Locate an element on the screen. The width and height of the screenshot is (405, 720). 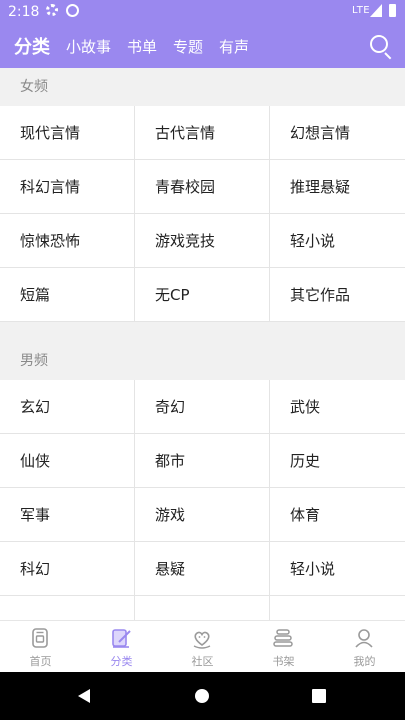
bottom-tab-bar: 首页 分类 社区 书架 我的 is located at coordinates (202, 646).